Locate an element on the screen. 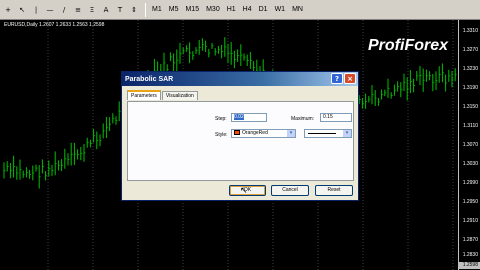 The height and width of the screenshot is (270, 480). text-icon: A is located at coordinates (106, 10).